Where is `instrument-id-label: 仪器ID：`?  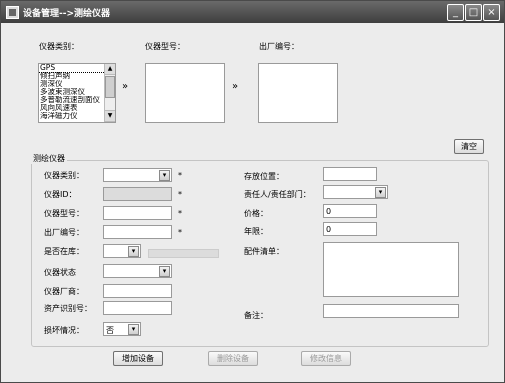
instrument-id-label: 仪器ID： is located at coordinates (60, 194).